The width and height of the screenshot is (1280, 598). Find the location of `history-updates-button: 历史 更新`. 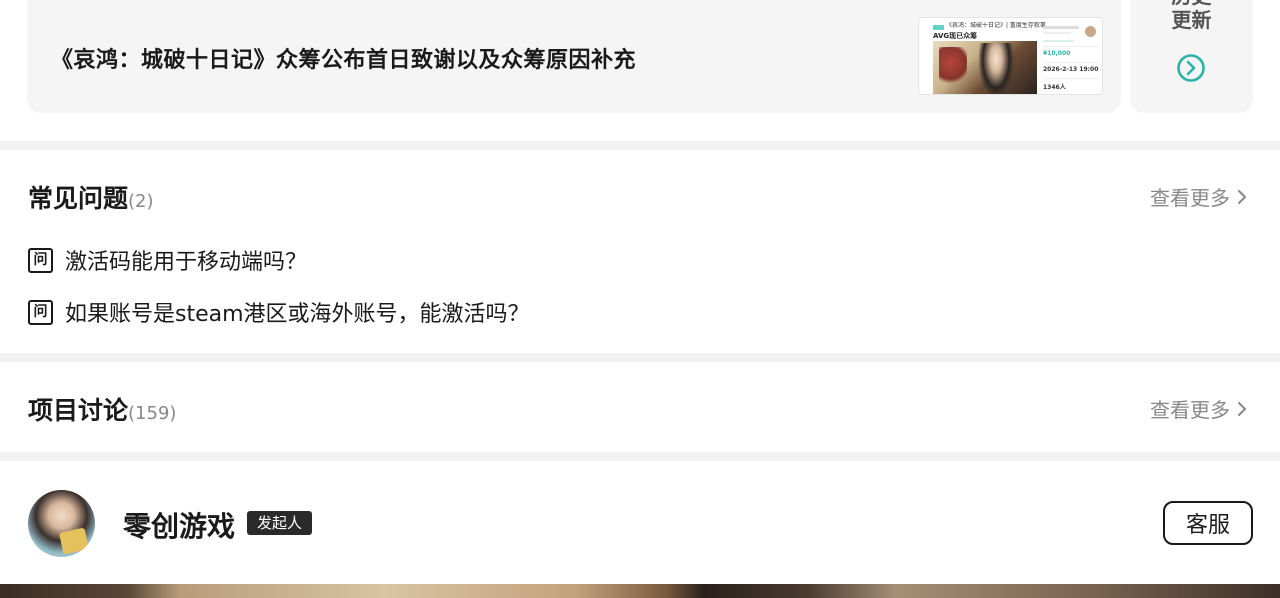

history-updates-button: 历史 更新 is located at coordinates (1191, 56).